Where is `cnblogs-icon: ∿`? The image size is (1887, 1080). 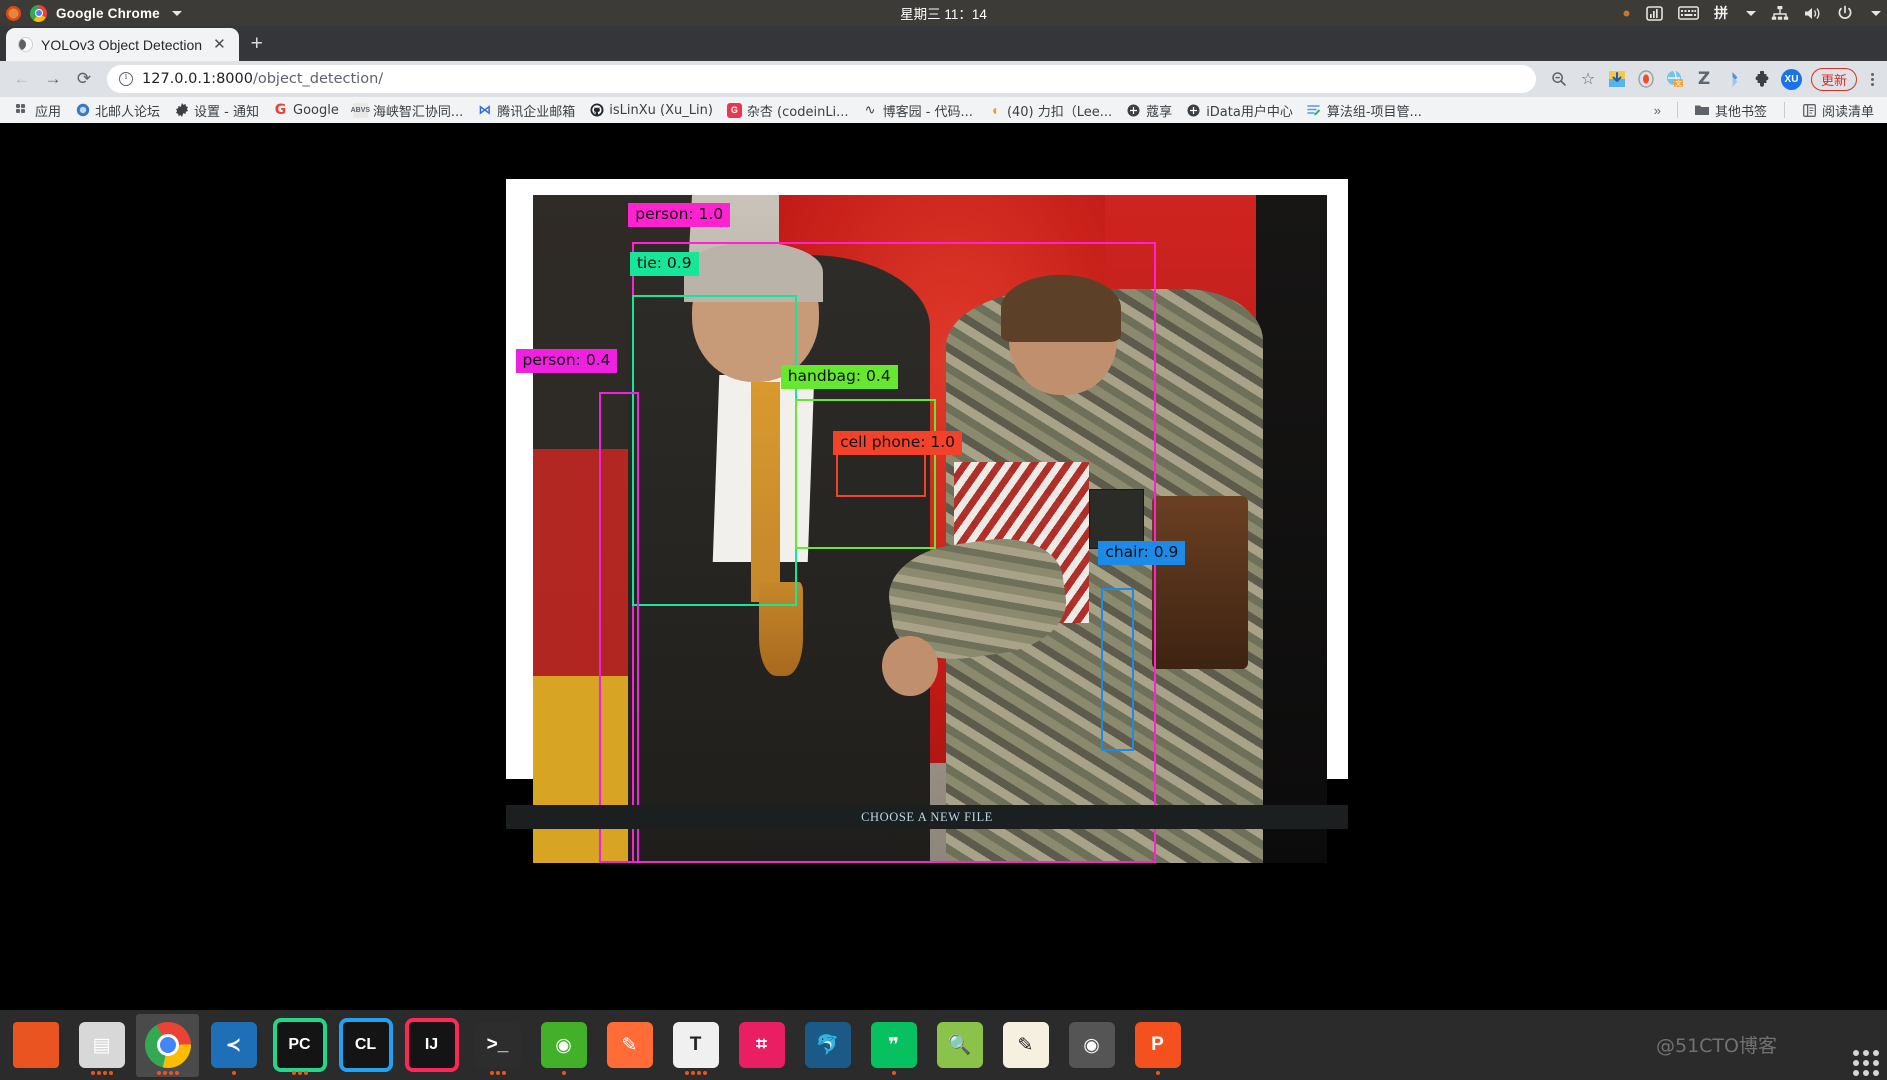
cnblogs-icon: ∿ is located at coordinates (870, 109).